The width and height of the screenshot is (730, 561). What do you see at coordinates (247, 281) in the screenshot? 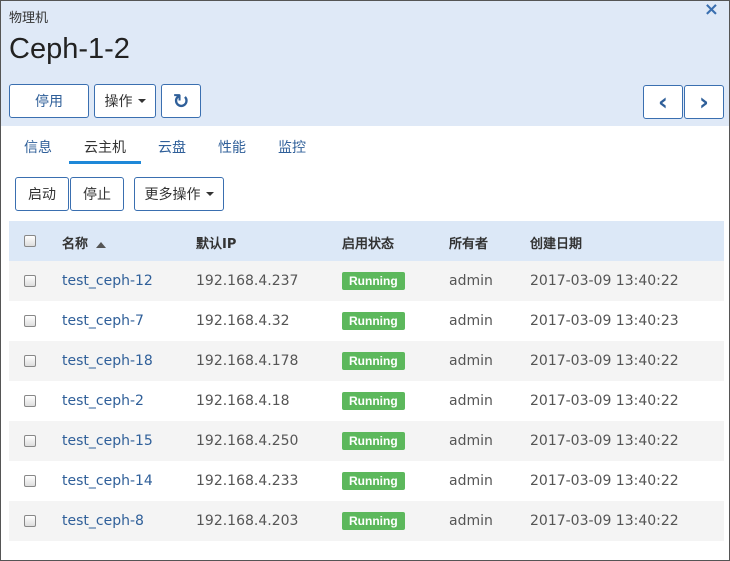
I see `vm-ip: 192.168.4.237` at bounding box center [247, 281].